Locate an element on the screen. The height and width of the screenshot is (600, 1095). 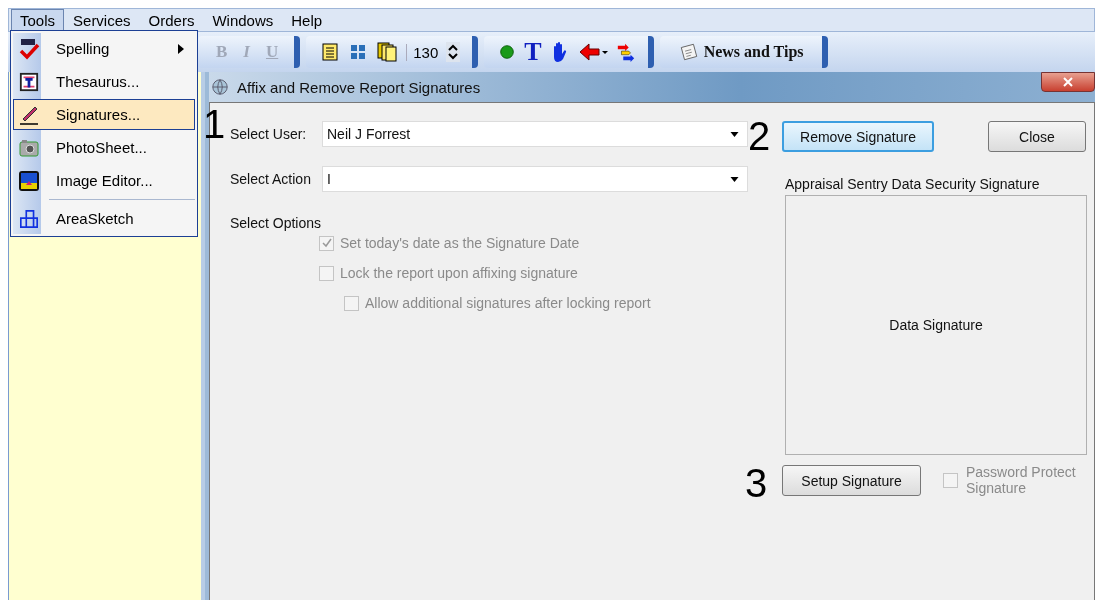
globe-icon is located at coordinates (220, 87).